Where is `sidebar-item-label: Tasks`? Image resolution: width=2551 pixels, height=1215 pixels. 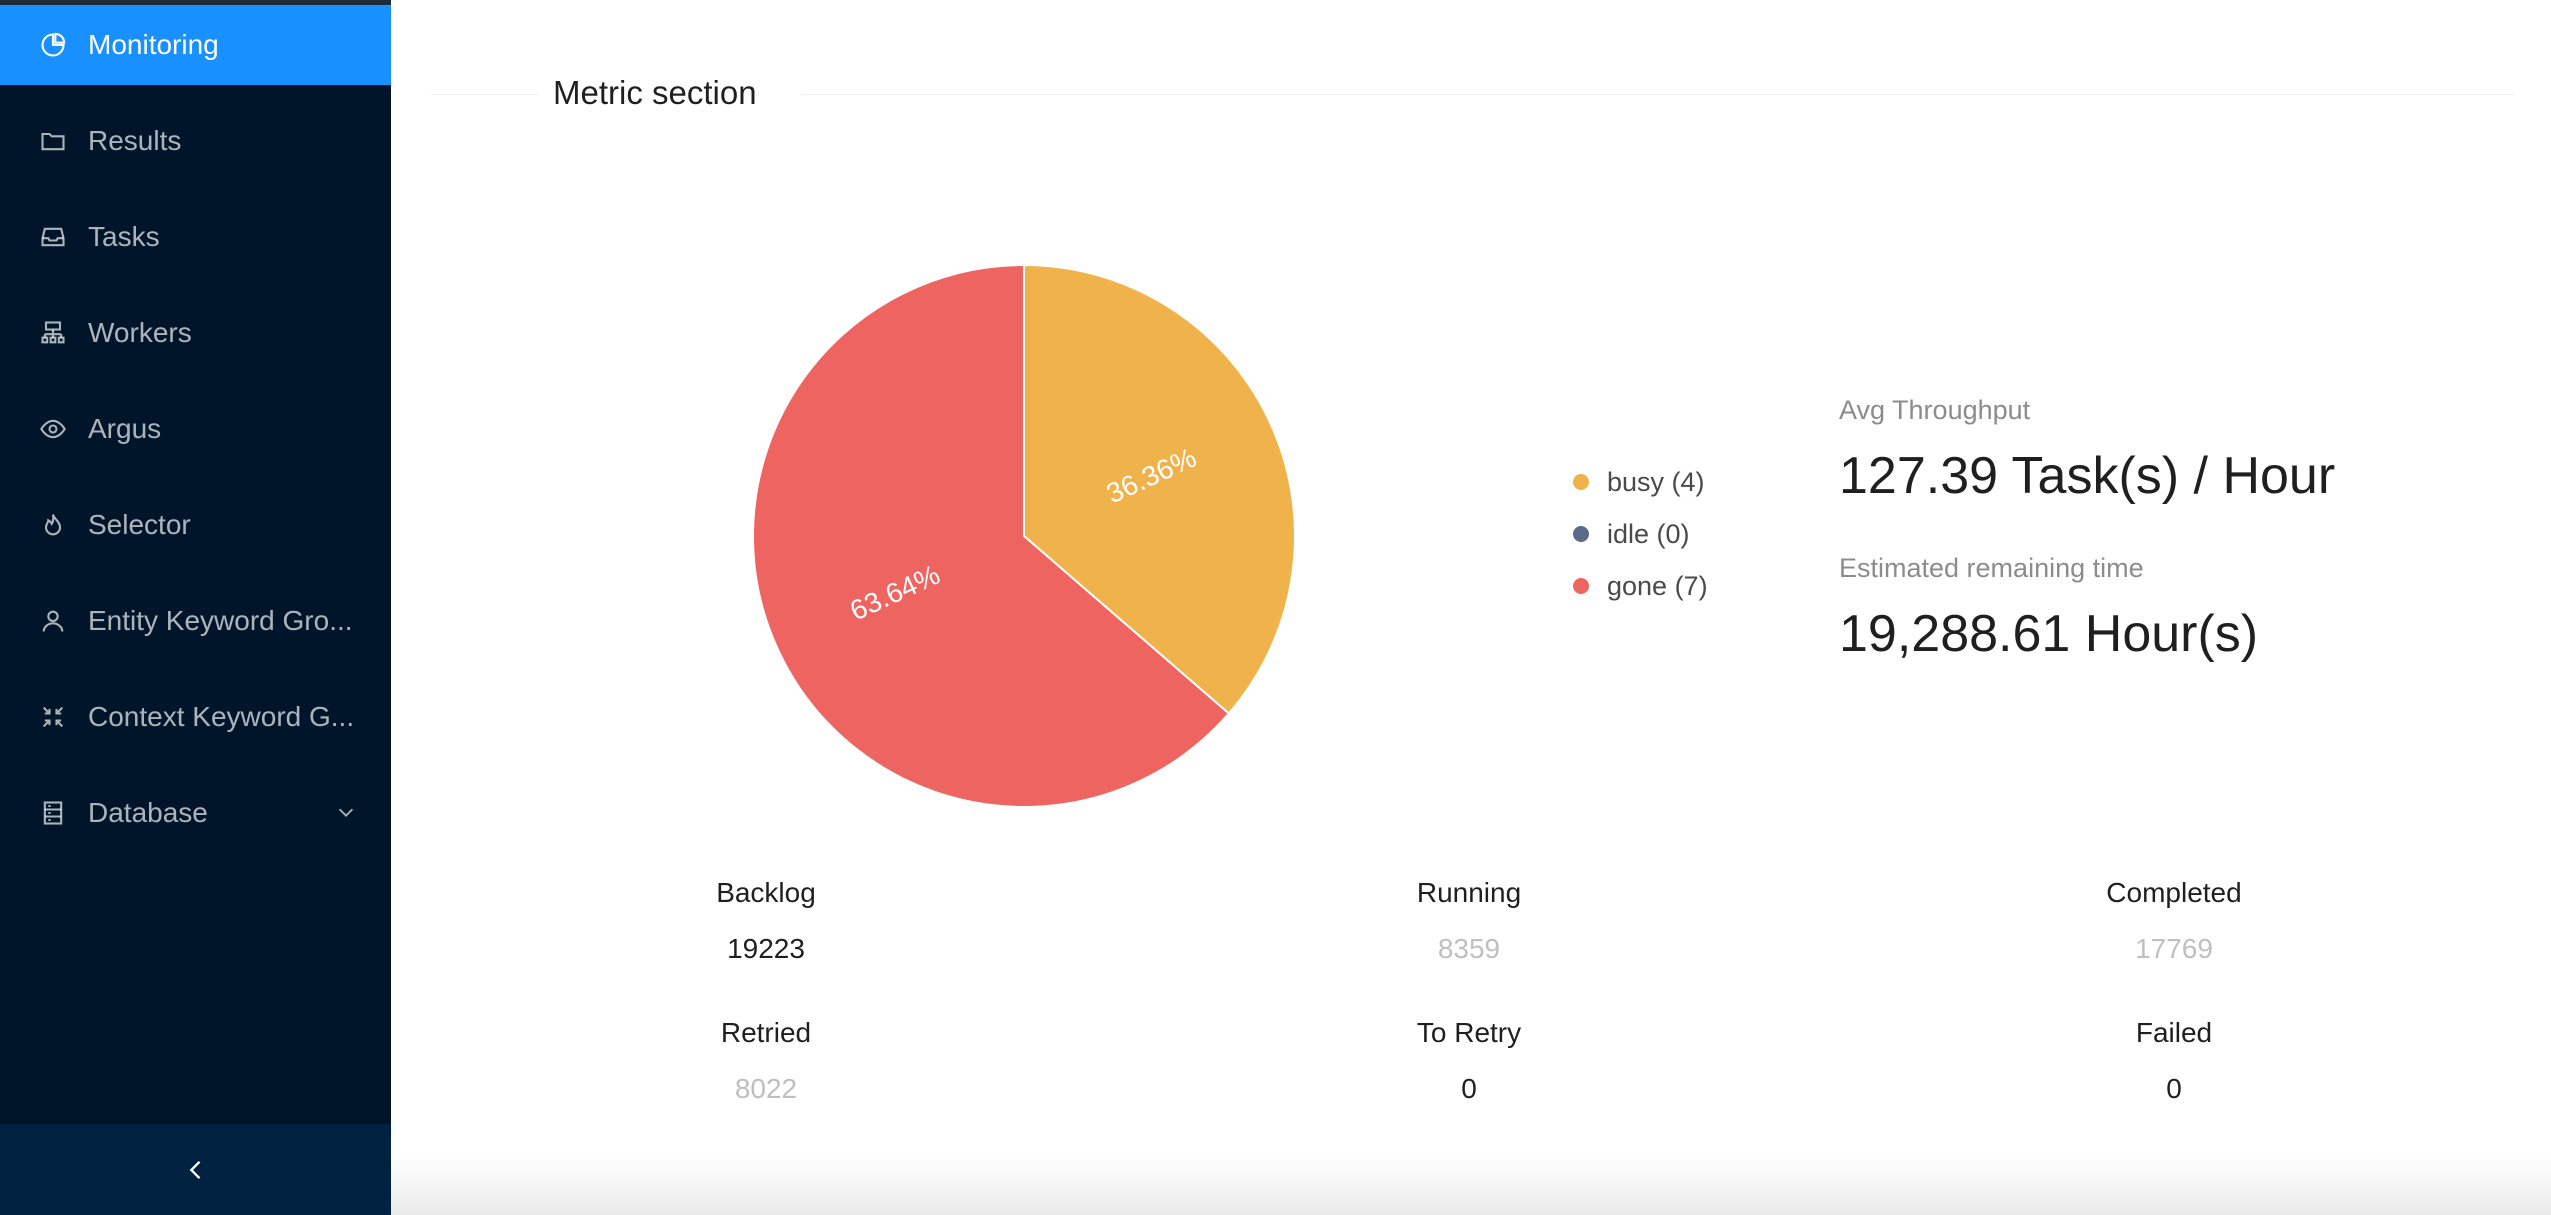 sidebar-item-label: Tasks is located at coordinates (124, 236).